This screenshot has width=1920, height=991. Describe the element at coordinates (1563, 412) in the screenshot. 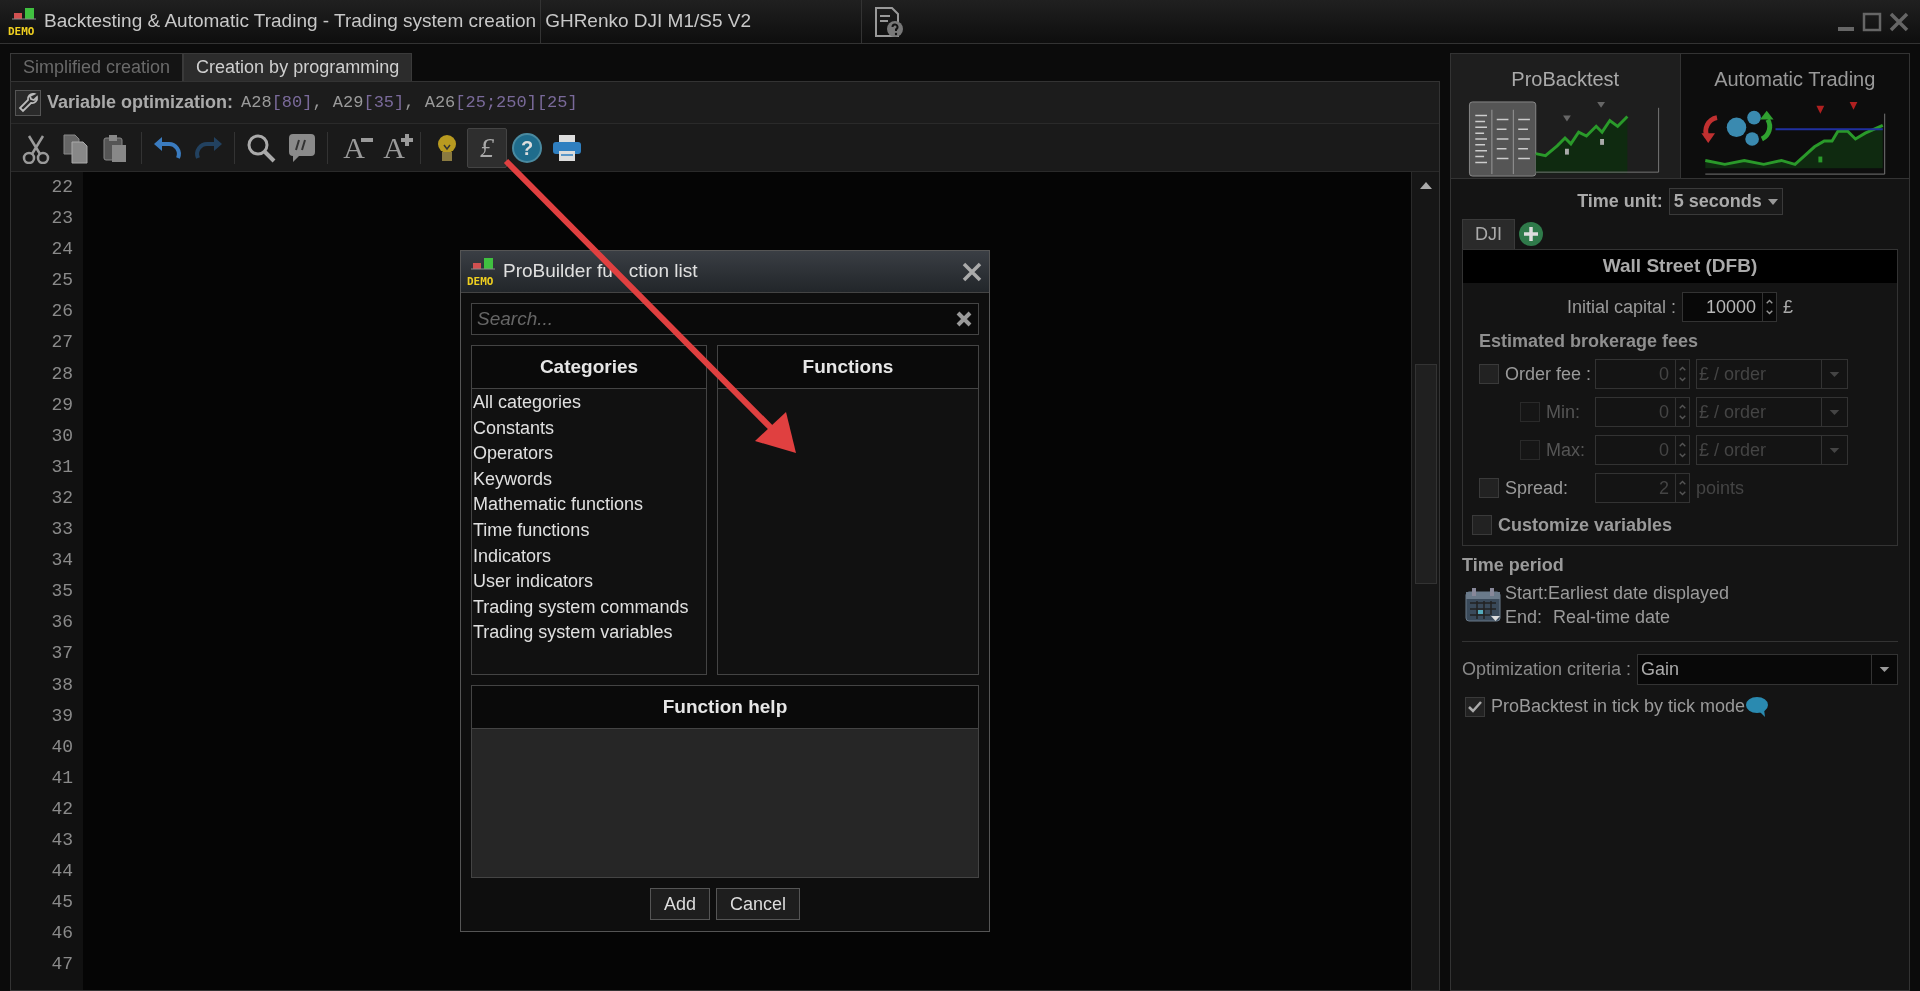

I see `fee-label: Min:` at that location.